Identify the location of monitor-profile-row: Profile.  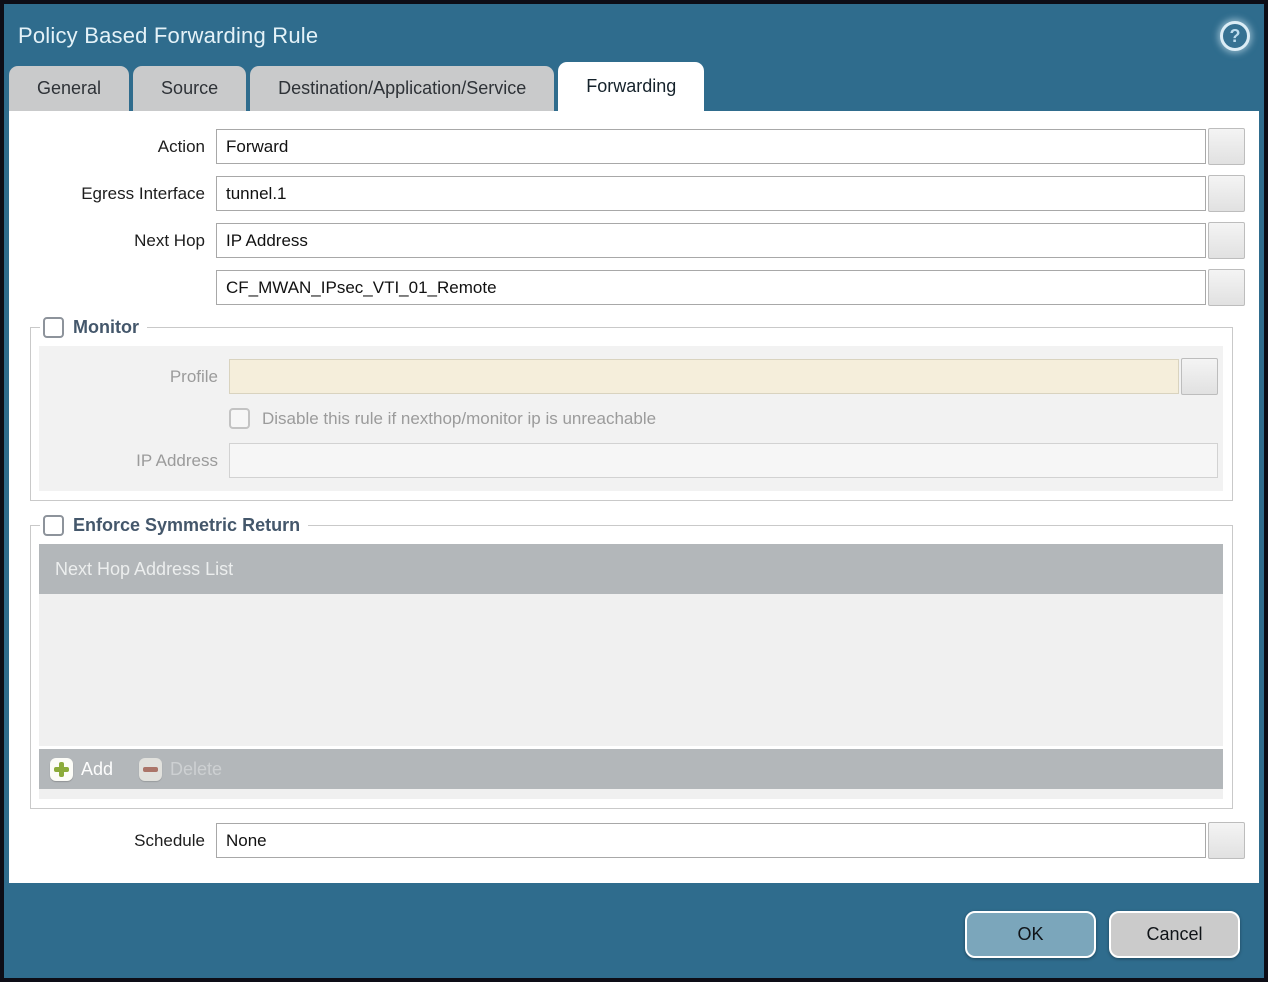
(628, 376).